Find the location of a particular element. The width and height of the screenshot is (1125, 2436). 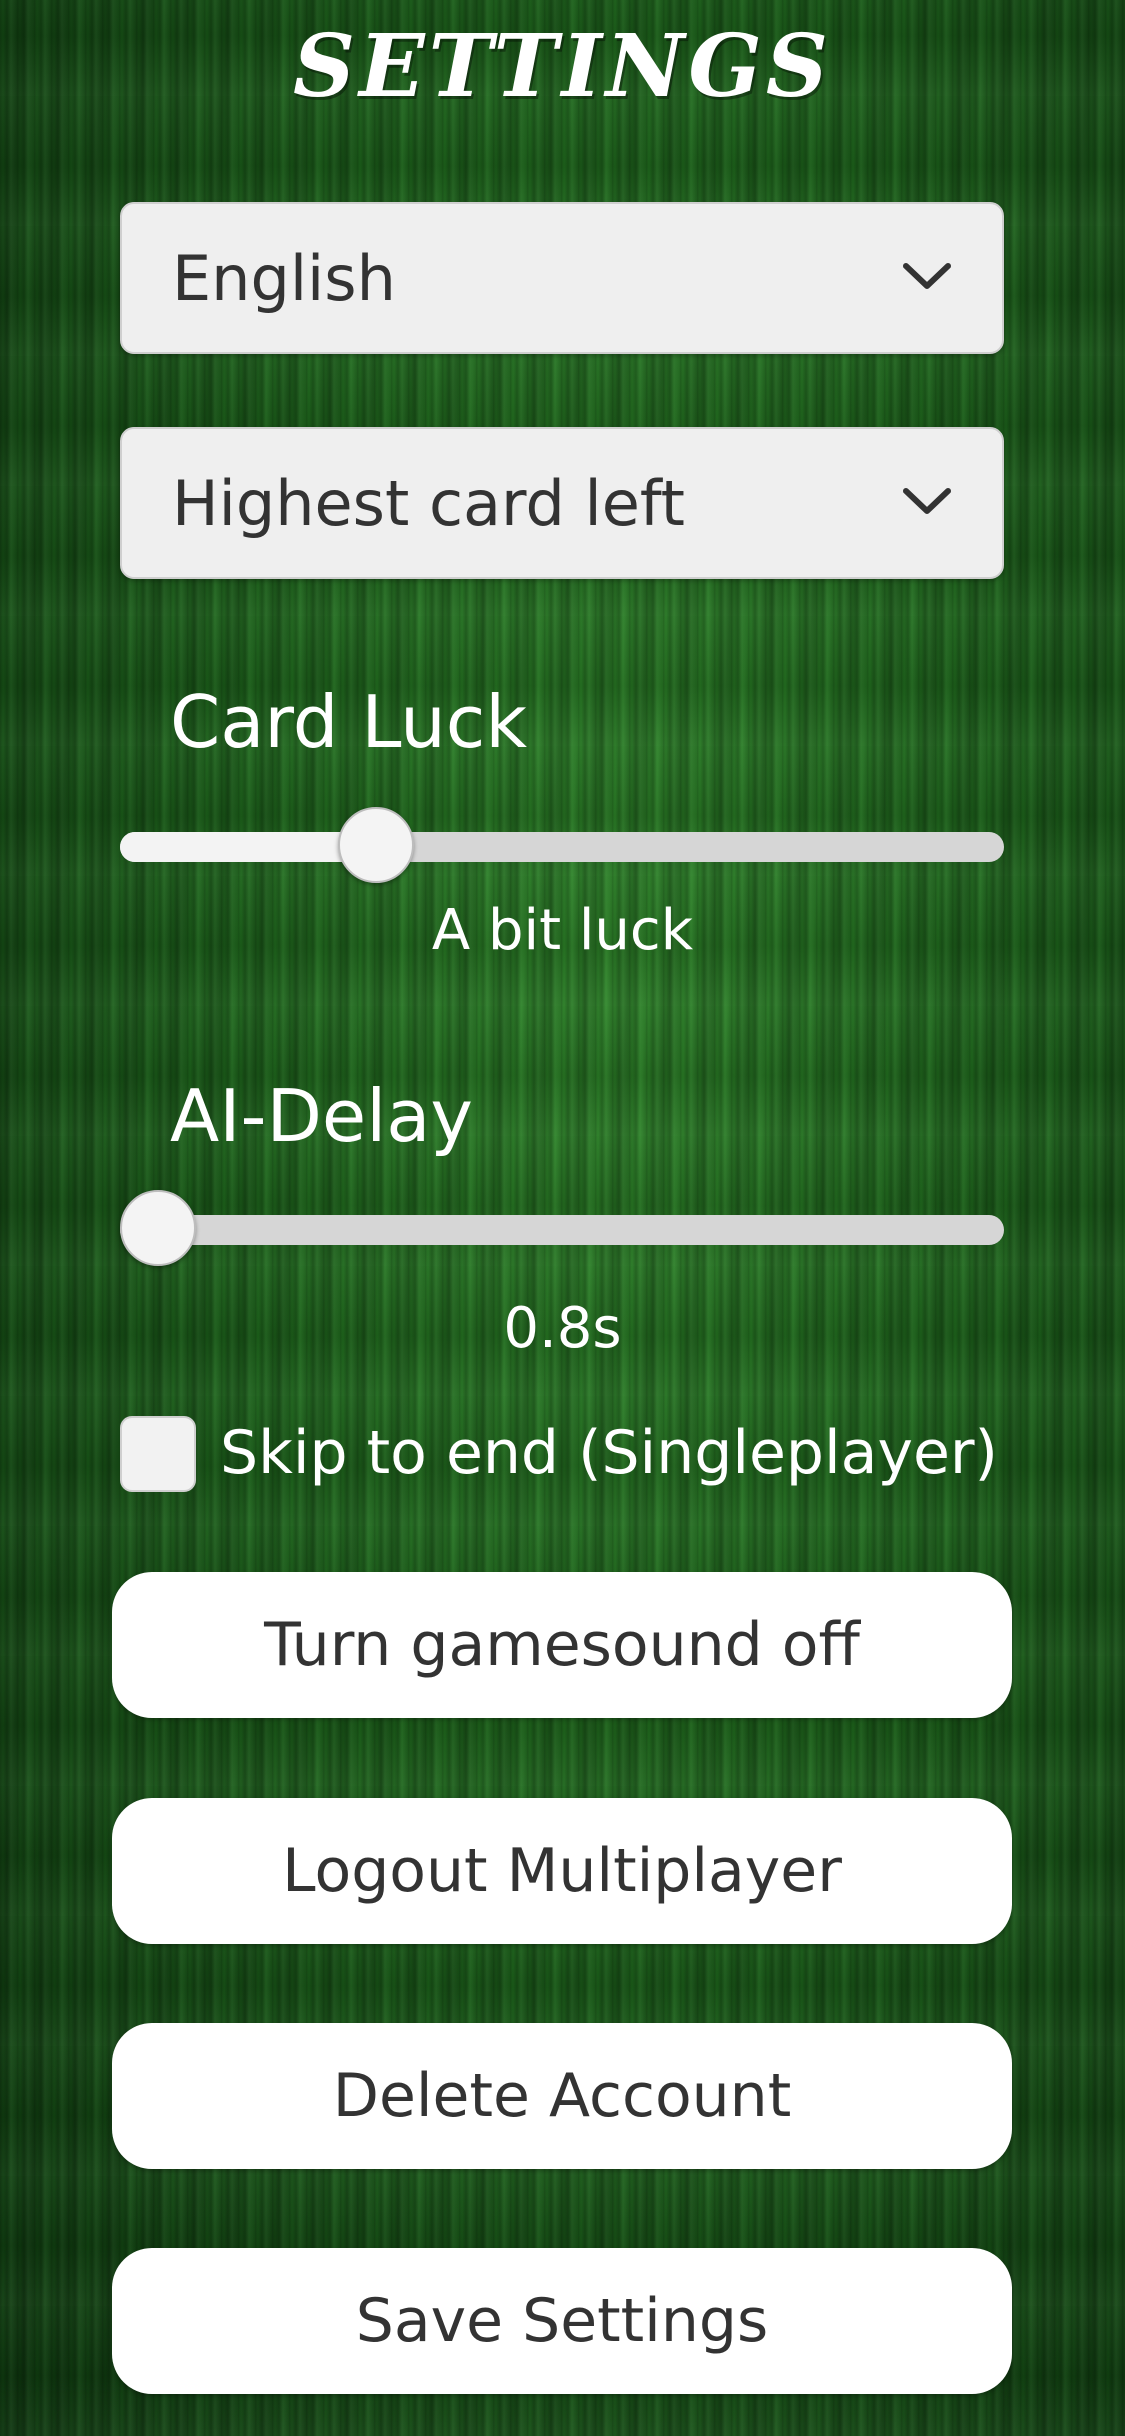

card-luck-label: Card Luck is located at coordinates (349, 722).